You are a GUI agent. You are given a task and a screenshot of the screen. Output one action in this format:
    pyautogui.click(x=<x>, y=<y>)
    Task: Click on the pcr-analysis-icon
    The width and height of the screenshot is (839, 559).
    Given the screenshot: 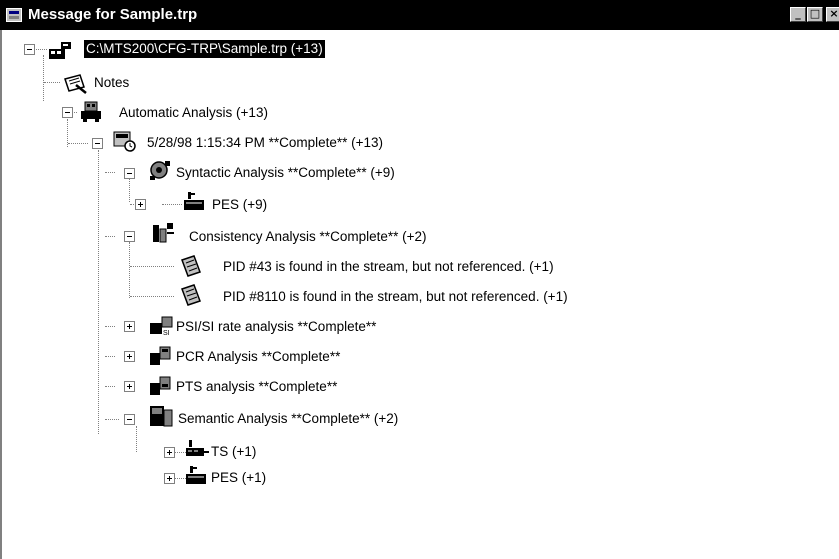 What is the action you would take?
    pyautogui.click(x=160, y=355)
    